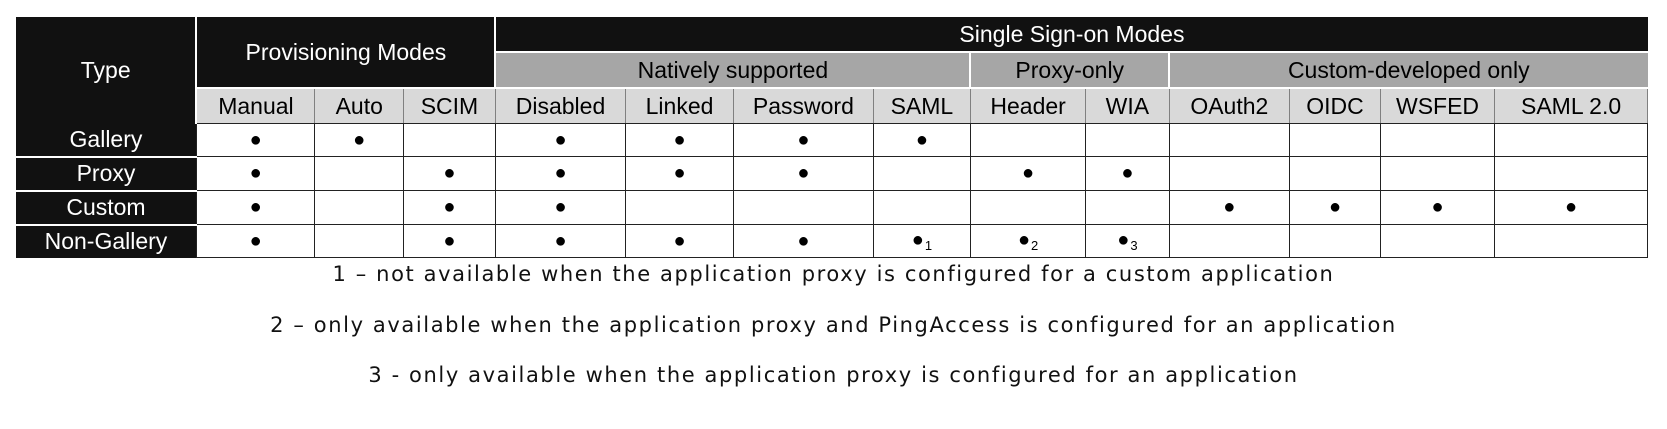  Describe the element at coordinates (107, 70) in the screenshot. I see `type-header: Type` at that location.